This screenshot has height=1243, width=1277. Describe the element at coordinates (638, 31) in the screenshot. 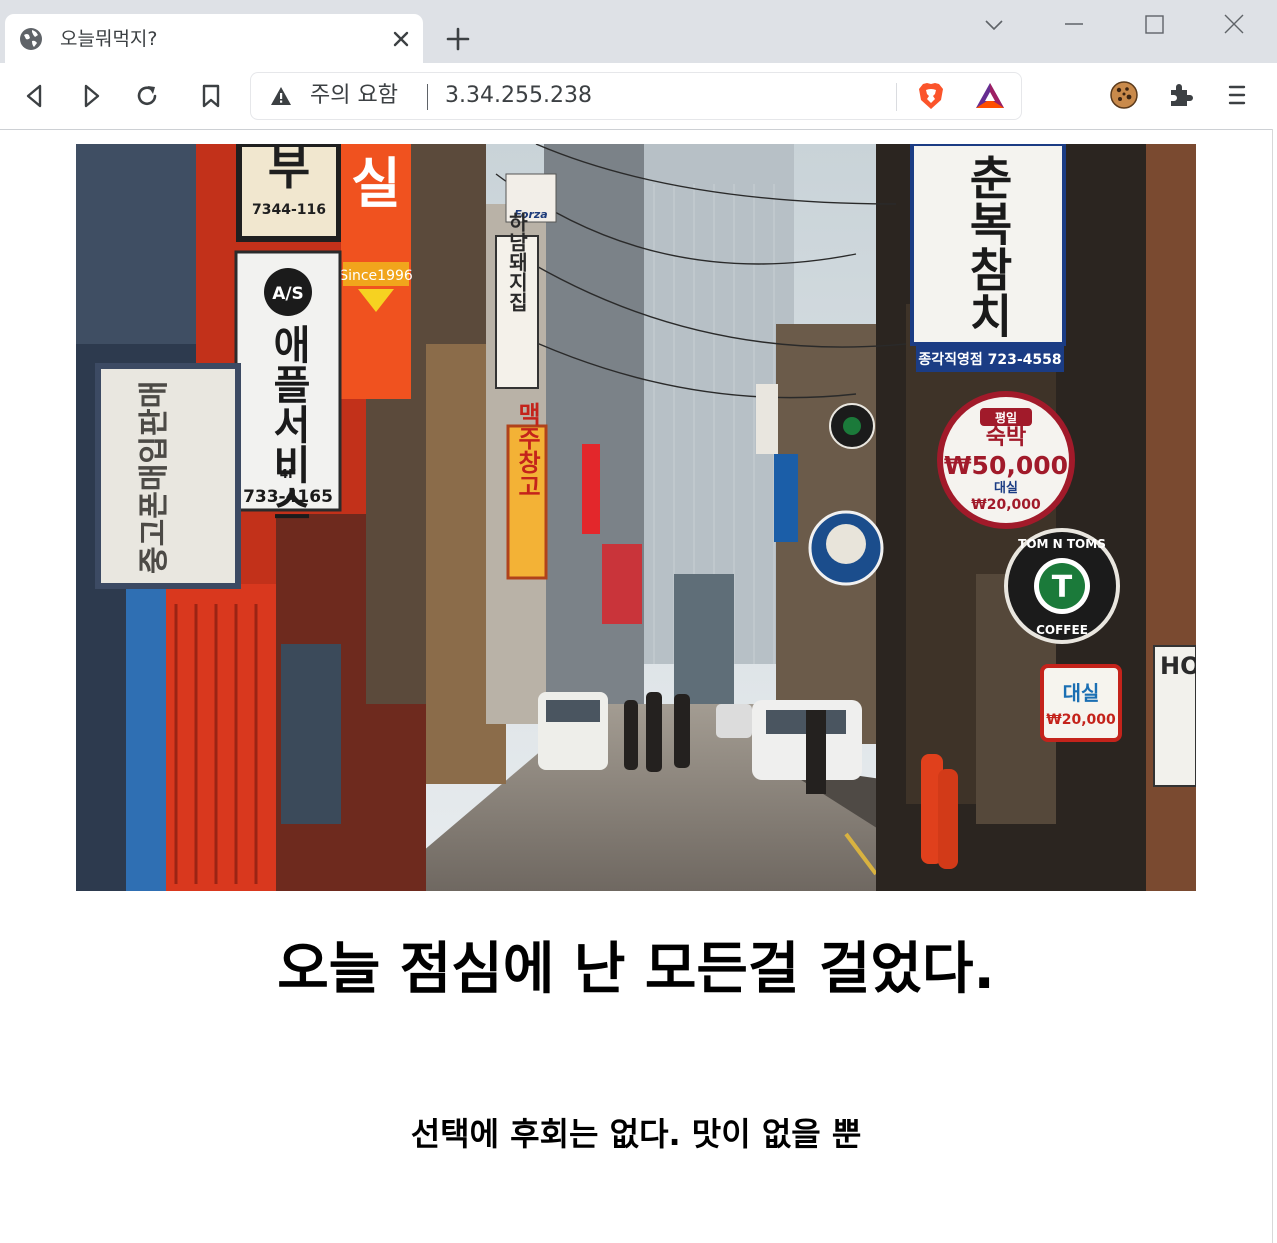

I see `tab-strip: 오늘뭐먹지?` at that location.